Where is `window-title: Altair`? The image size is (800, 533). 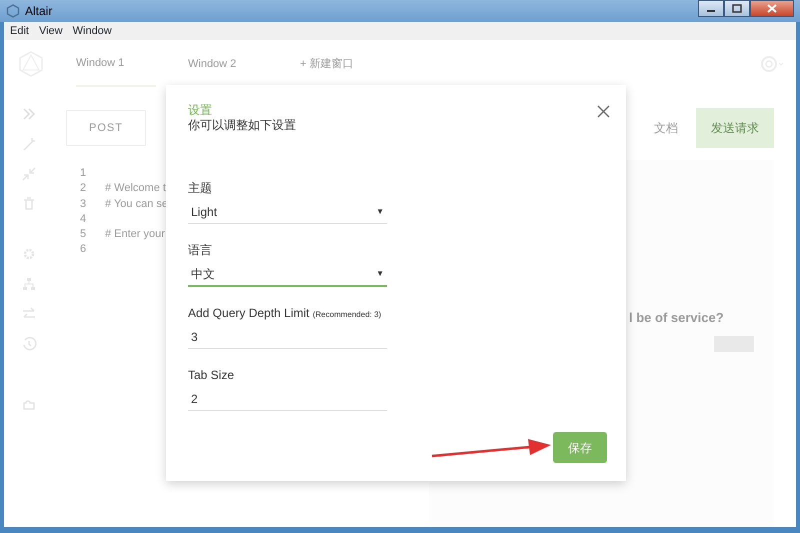 window-title: Altair is located at coordinates (38, 11).